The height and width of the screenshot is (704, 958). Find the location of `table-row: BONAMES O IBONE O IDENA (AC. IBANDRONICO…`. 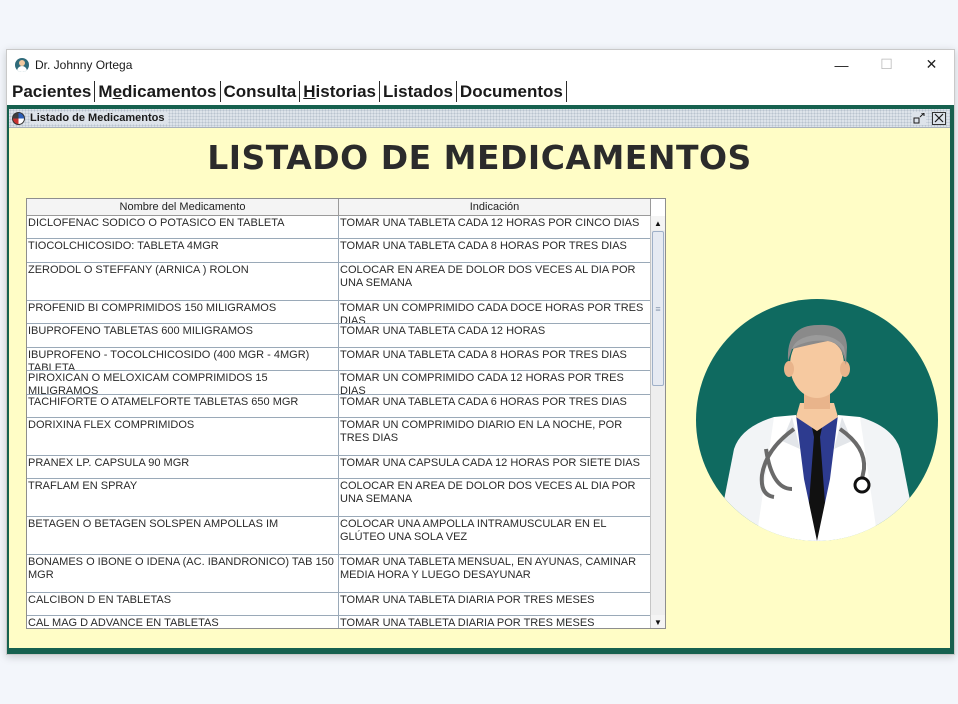

table-row: BONAMES O IBONE O IDENA (AC. IBANDRONICO… is located at coordinates (339, 574).